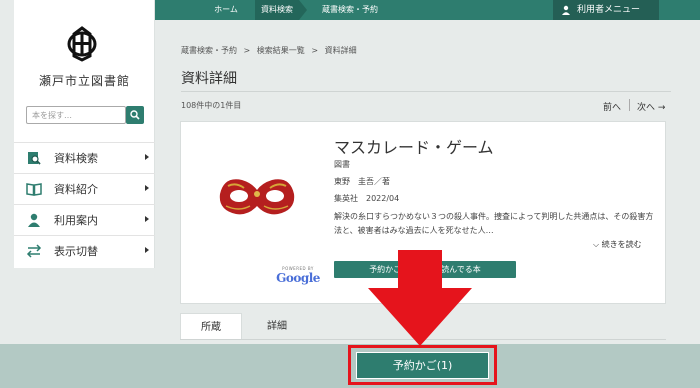 The height and width of the screenshot is (388, 700). Describe the element at coordinates (651, 106) in the screenshot. I see `next-link: 次へ →` at that location.